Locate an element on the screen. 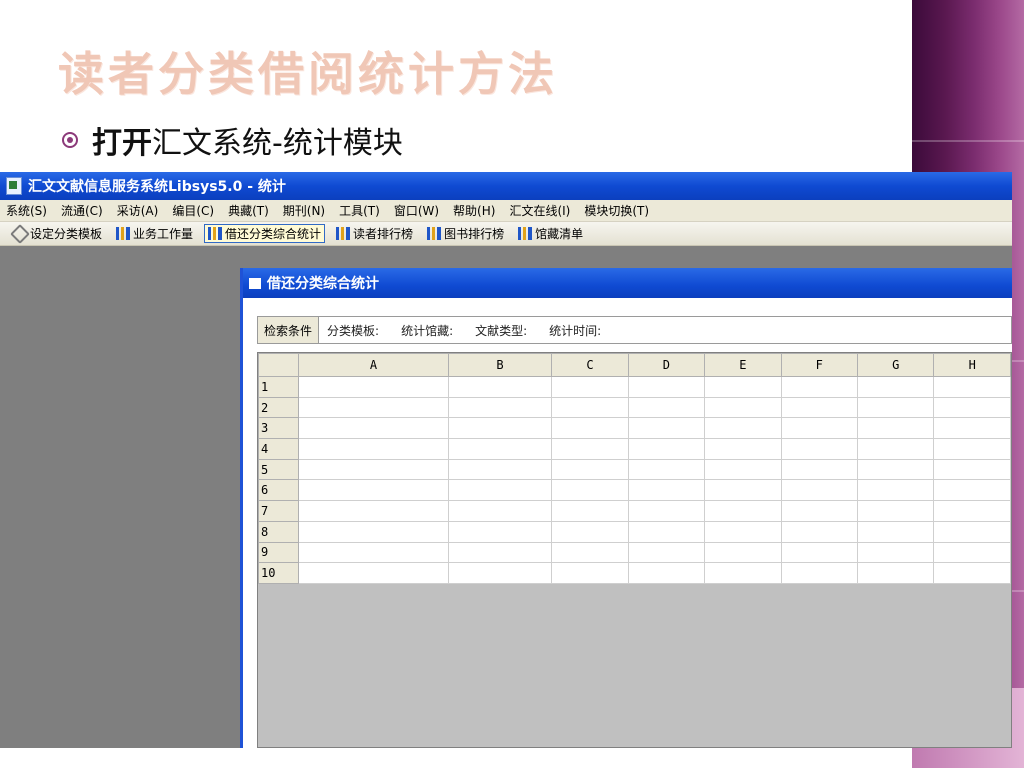 The width and height of the screenshot is (1024, 768). window-titlebar: 汇文文献信息服务系统Libsys5.0 - 统计 is located at coordinates (506, 186).